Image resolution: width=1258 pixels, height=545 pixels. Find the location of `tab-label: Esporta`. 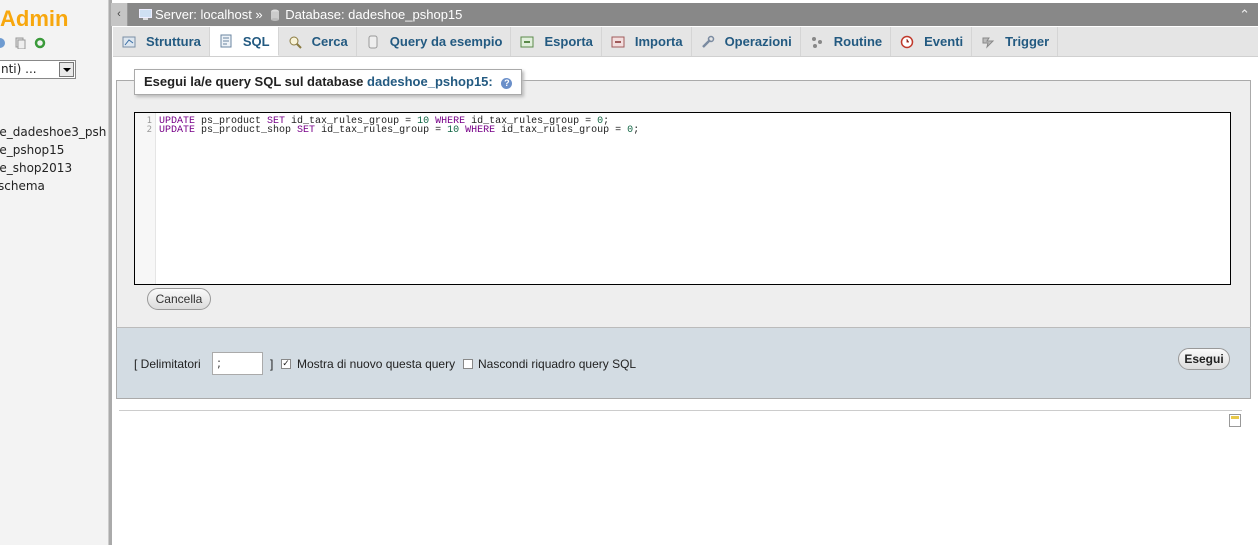

tab-label: Esporta is located at coordinates (568, 41).